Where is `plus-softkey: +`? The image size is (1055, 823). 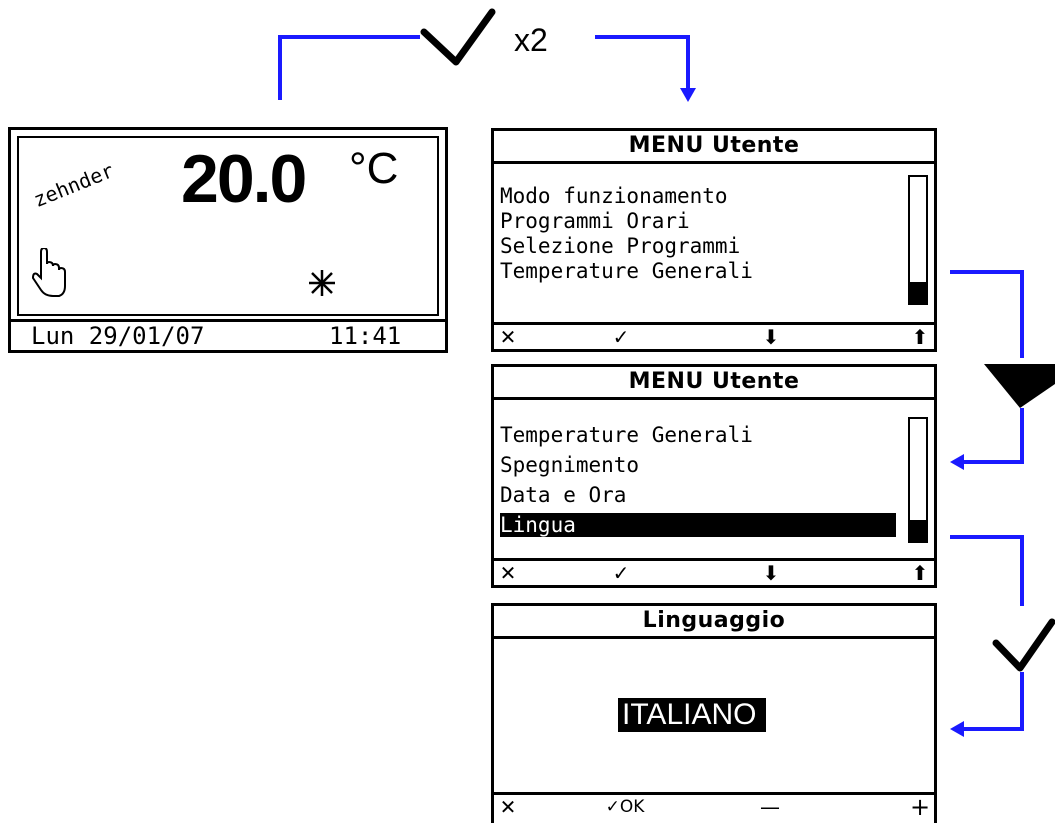
plus-softkey: + is located at coordinates (920, 807).